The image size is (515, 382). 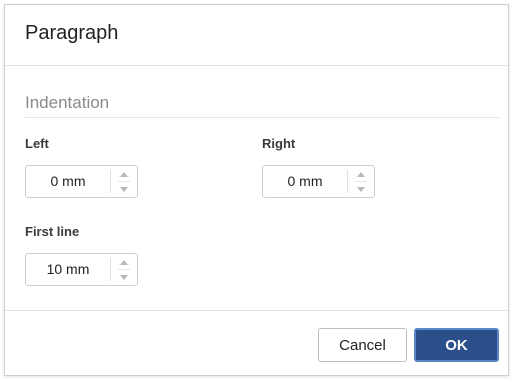 What do you see at coordinates (68, 181) in the screenshot?
I see `left-indent-input: 0 mm` at bounding box center [68, 181].